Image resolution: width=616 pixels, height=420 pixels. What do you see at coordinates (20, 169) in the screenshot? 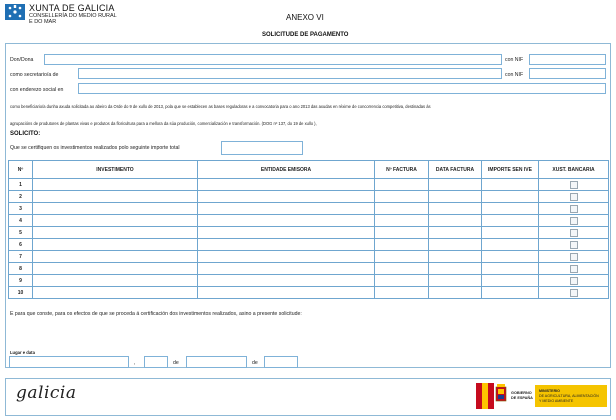
I see `col-header-num: Nº` at bounding box center [20, 169].